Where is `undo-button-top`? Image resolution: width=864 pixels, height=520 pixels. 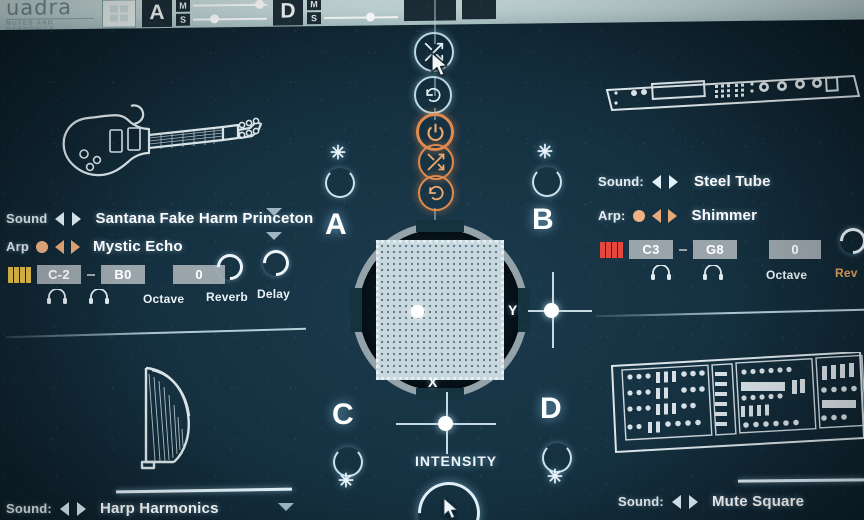 undo-button-top is located at coordinates (433, 95).